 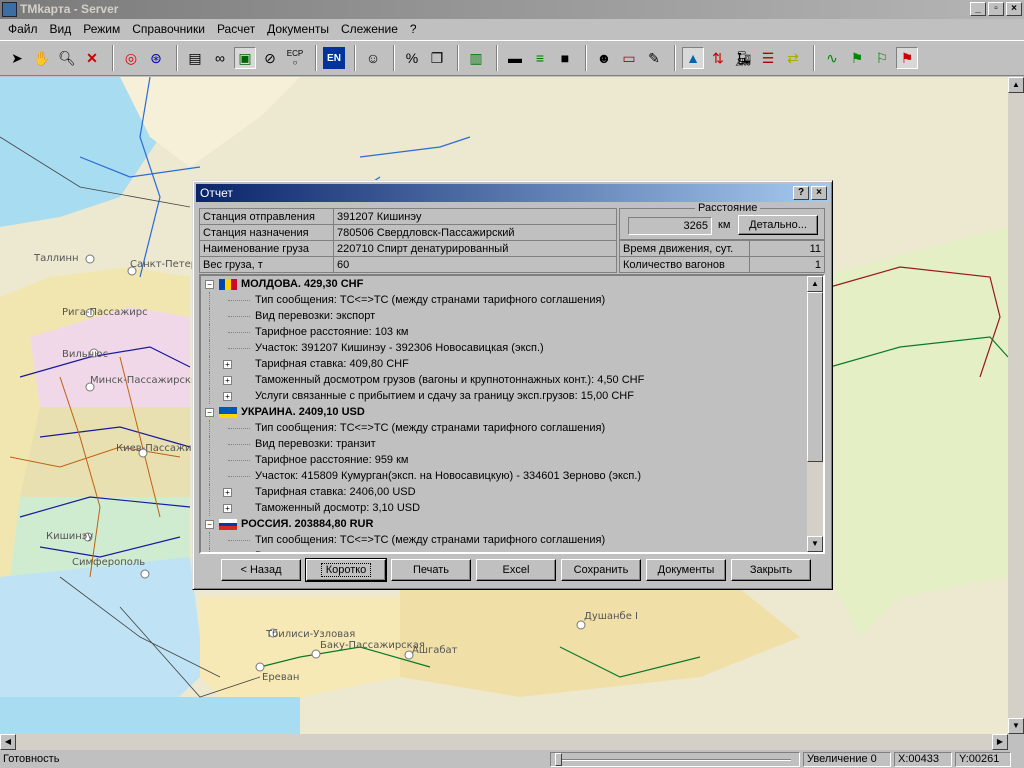 I want to click on percent-icon: %, so click(x=412, y=58).